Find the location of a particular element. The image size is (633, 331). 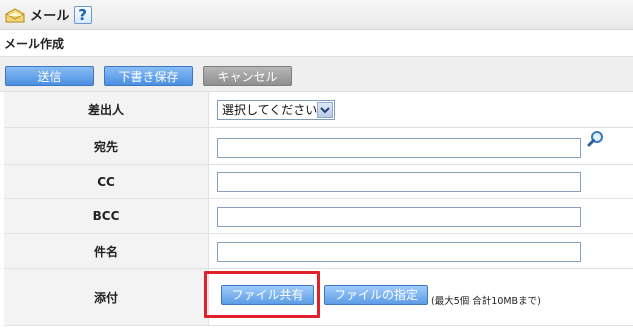

to-row: 宛先 is located at coordinates (318, 146).